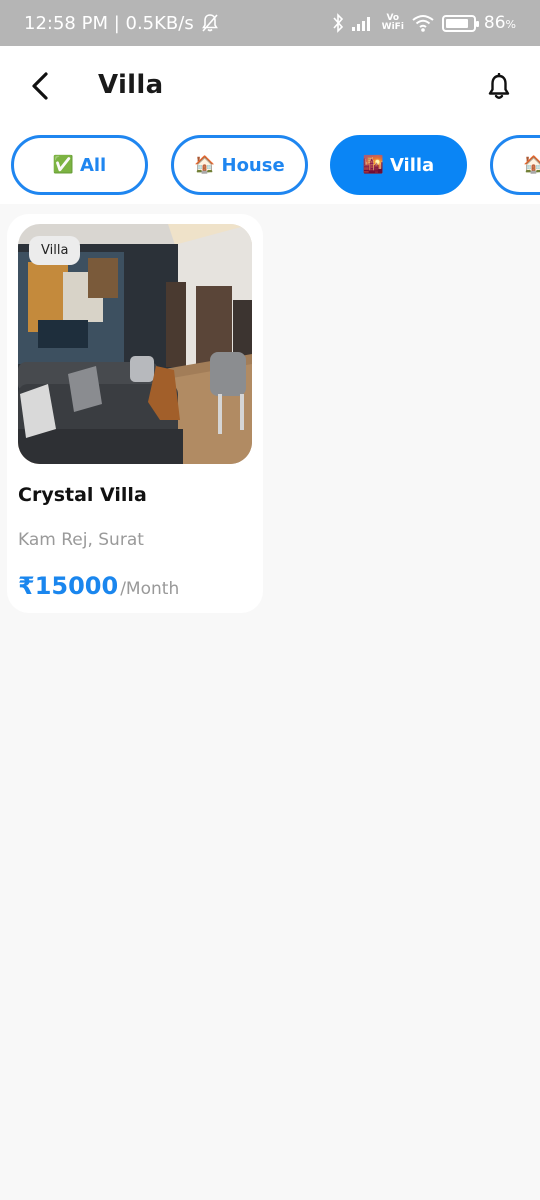  Describe the element at coordinates (55, 250) in the screenshot. I see `property-type-badge: Villa` at that location.